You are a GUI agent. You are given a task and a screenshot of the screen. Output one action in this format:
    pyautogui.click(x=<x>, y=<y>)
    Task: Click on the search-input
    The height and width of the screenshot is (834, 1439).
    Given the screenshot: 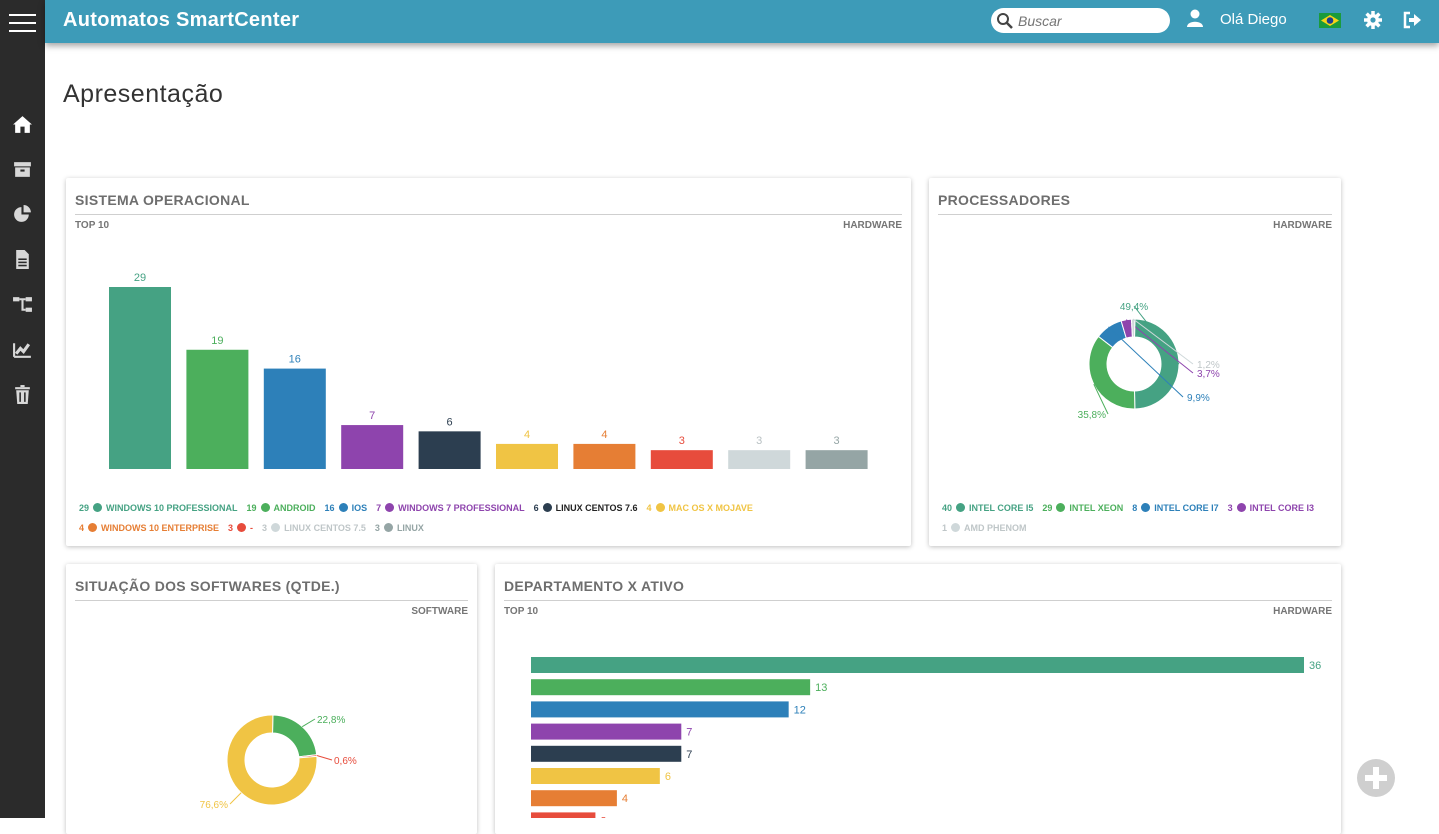 What is the action you would take?
    pyautogui.click(x=1090, y=20)
    